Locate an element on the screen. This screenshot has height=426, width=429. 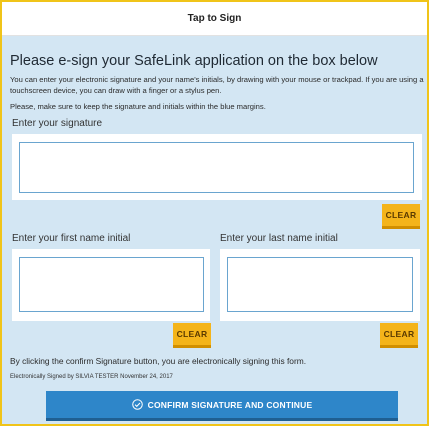
title-bar: Tap to Sign is located at coordinates (214, 18).